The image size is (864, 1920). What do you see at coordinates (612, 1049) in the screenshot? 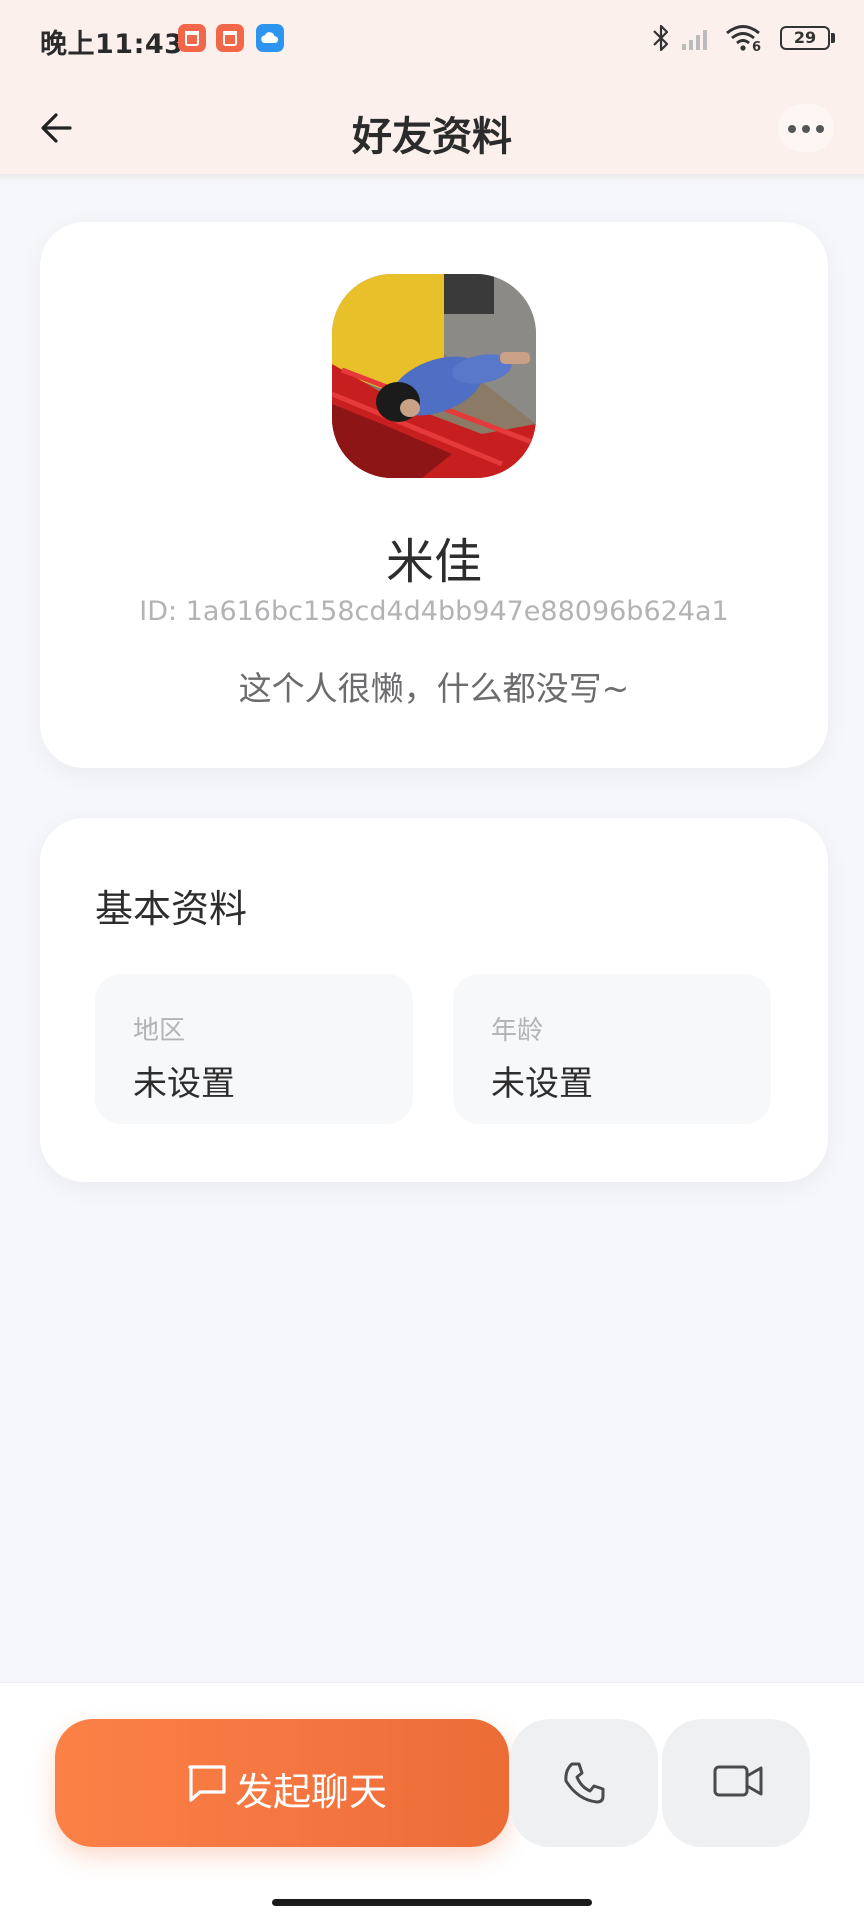
I see `info-item-age: 年龄 未设置` at bounding box center [612, 1049].